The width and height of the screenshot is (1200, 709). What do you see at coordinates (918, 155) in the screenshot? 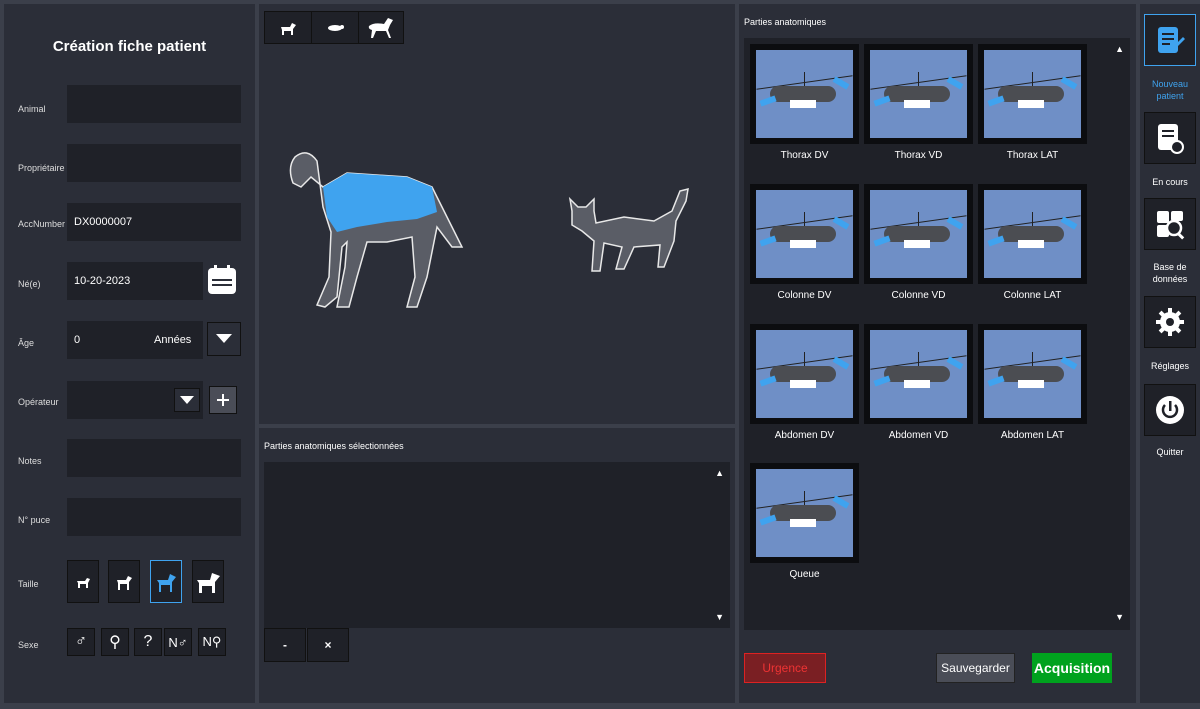
I see `part-label: Thorax VD` at bounding box center [918, 155].